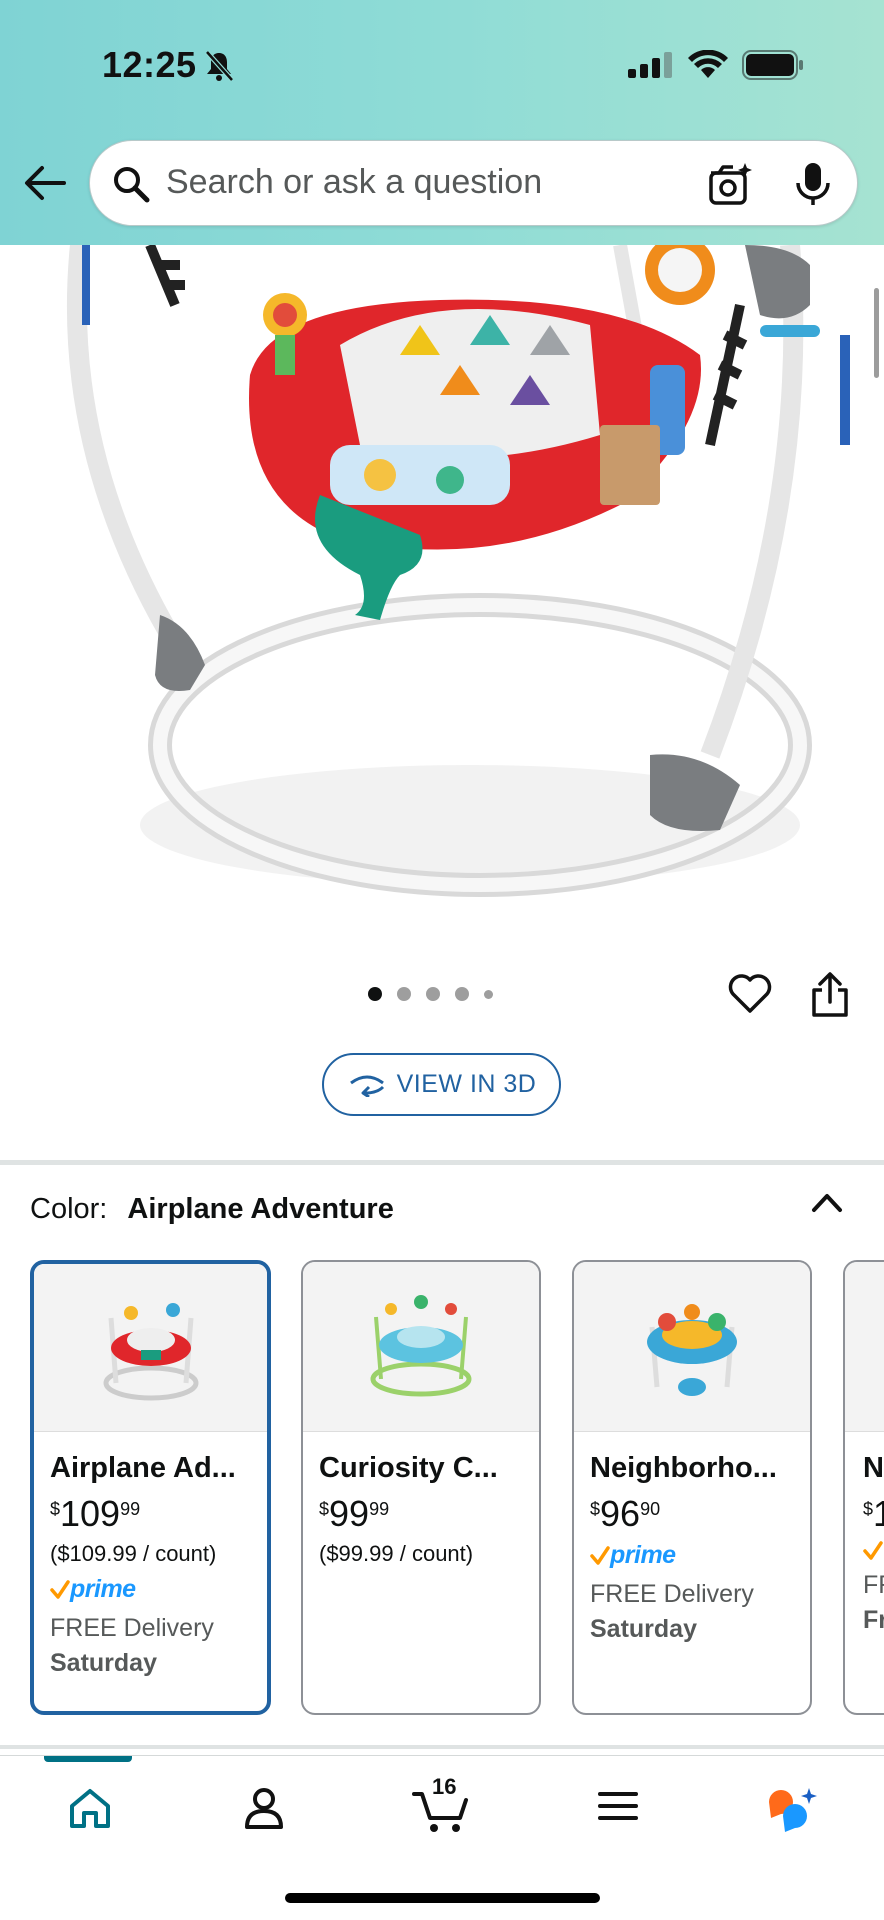  I want to click on app-header: 12:25 Search or ask a question, so click(442, 122).